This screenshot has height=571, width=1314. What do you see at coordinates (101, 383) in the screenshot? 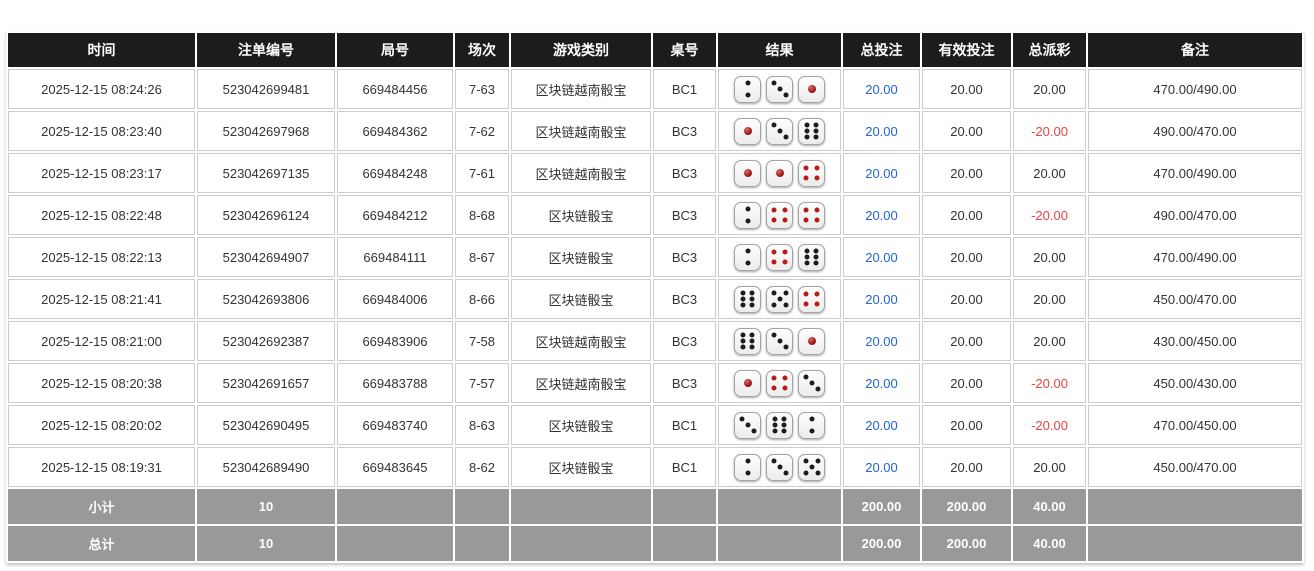
I see `cell-time: 2025-12-15 08:20:38` at bounding box center [101, 383].